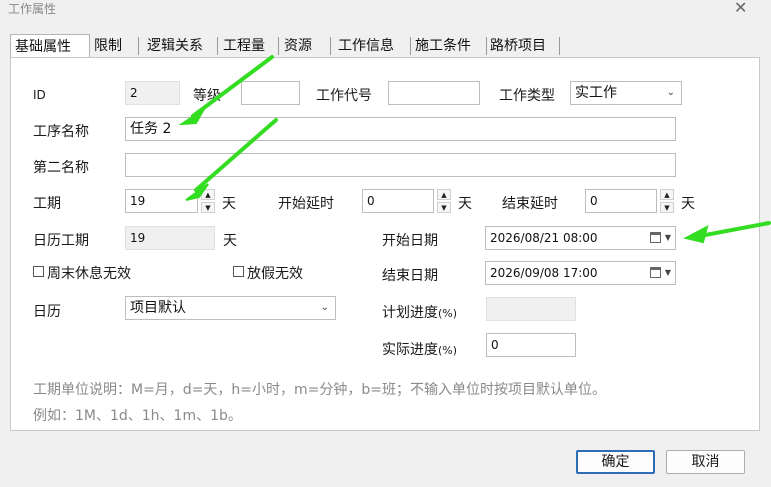 This screenshot has height=487, width=771. Describe the element at coordinates (734, 229) in the screenshot. I see `arrow-to-start-date` at that location.